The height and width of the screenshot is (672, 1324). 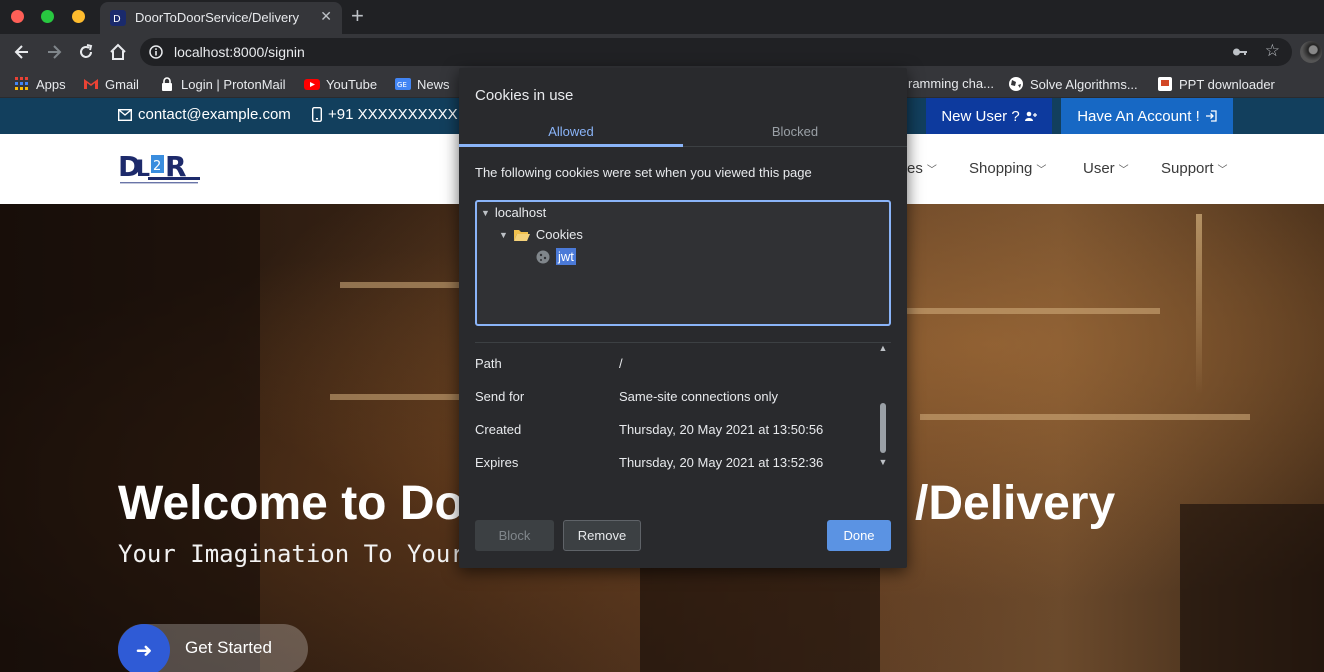 I want to click on gmail-icon, so click(x=91, y=84).